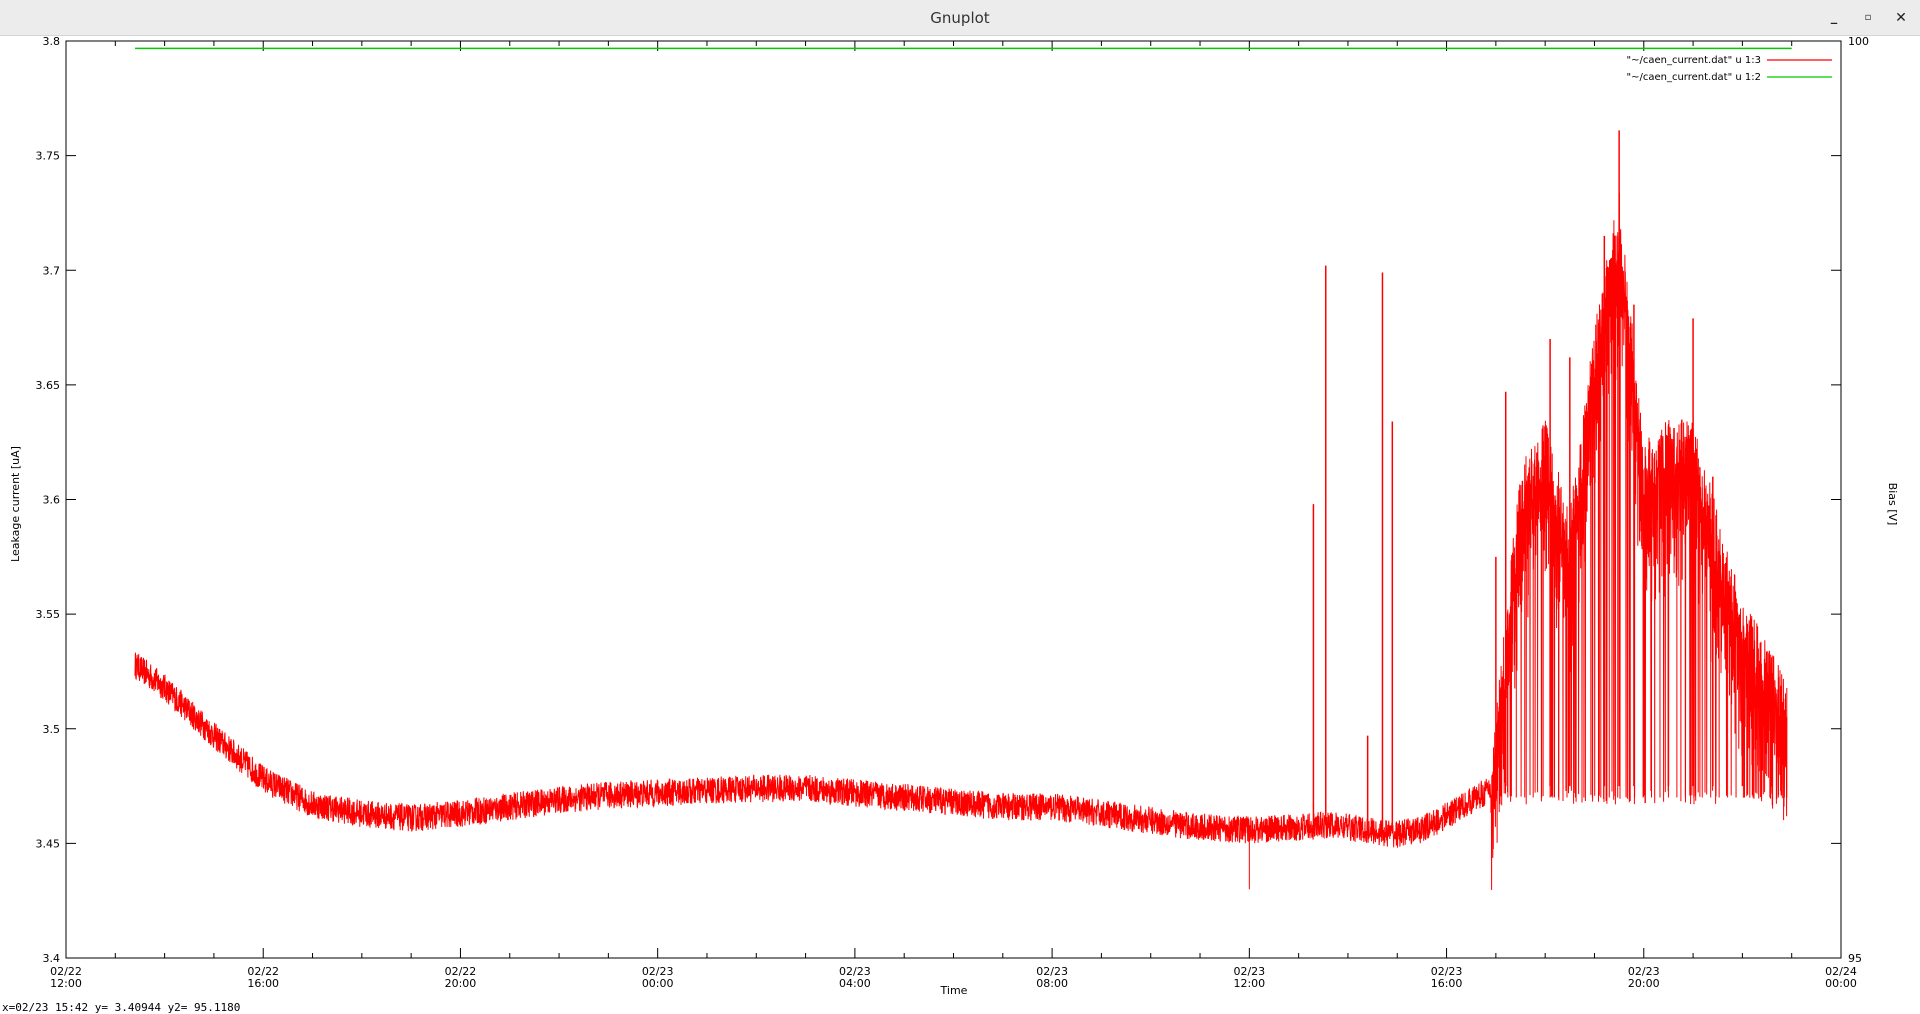 The width and height of the screenshot is (1920, 1014). I want to click on window-title: Gnuplot, so click(960, 18).